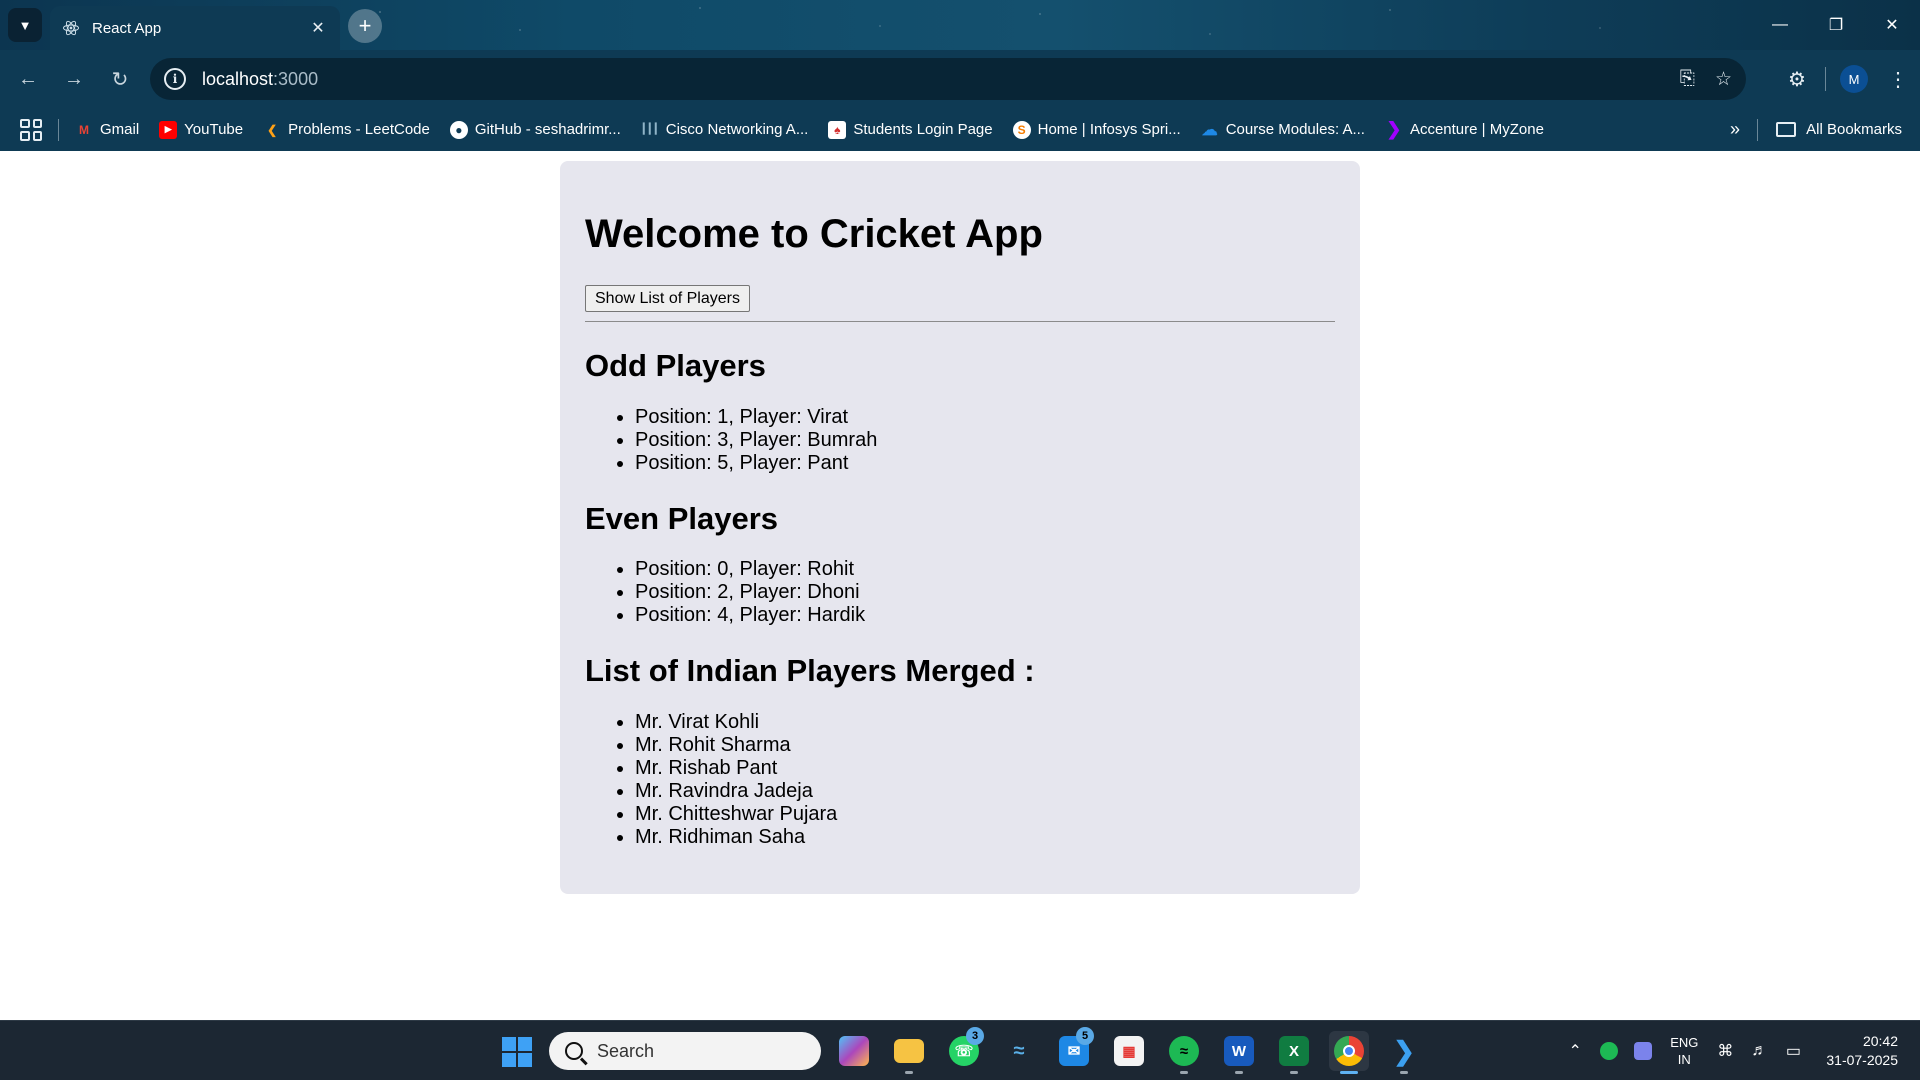  I want to click on folder-icon, so click(1786, 129).